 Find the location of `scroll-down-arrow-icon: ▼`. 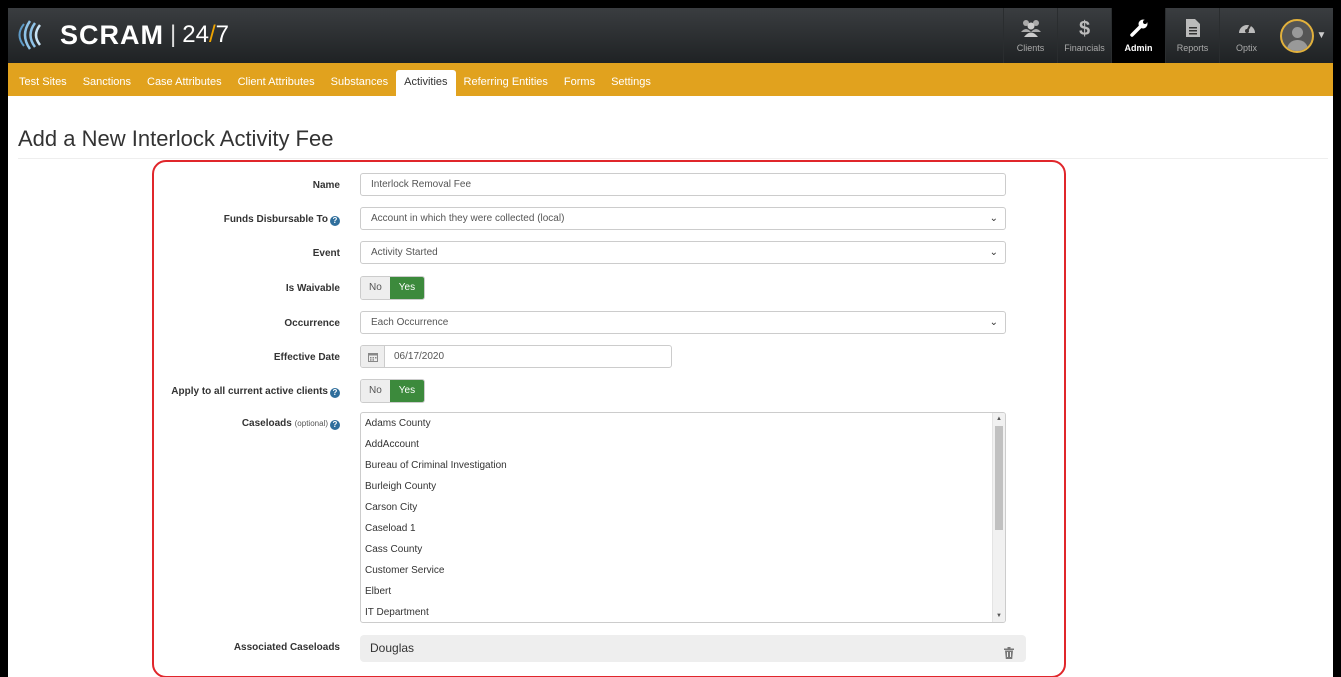

scroll-down-arrow-icon: ▼ is located at coordinates (999, 616).